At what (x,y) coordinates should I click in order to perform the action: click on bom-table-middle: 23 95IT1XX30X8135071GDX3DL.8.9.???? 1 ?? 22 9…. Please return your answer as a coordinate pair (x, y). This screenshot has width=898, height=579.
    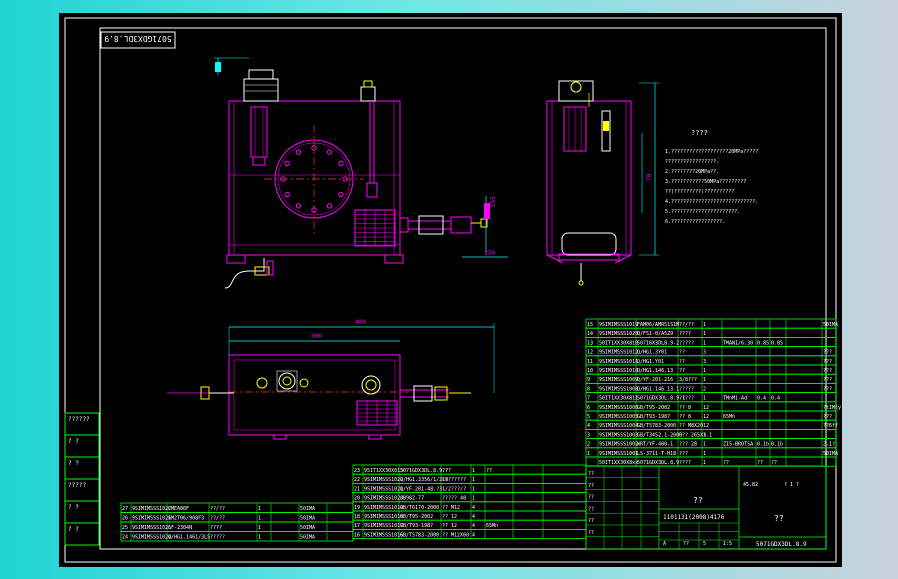
    Looking at the image, I should click on (469, 502).